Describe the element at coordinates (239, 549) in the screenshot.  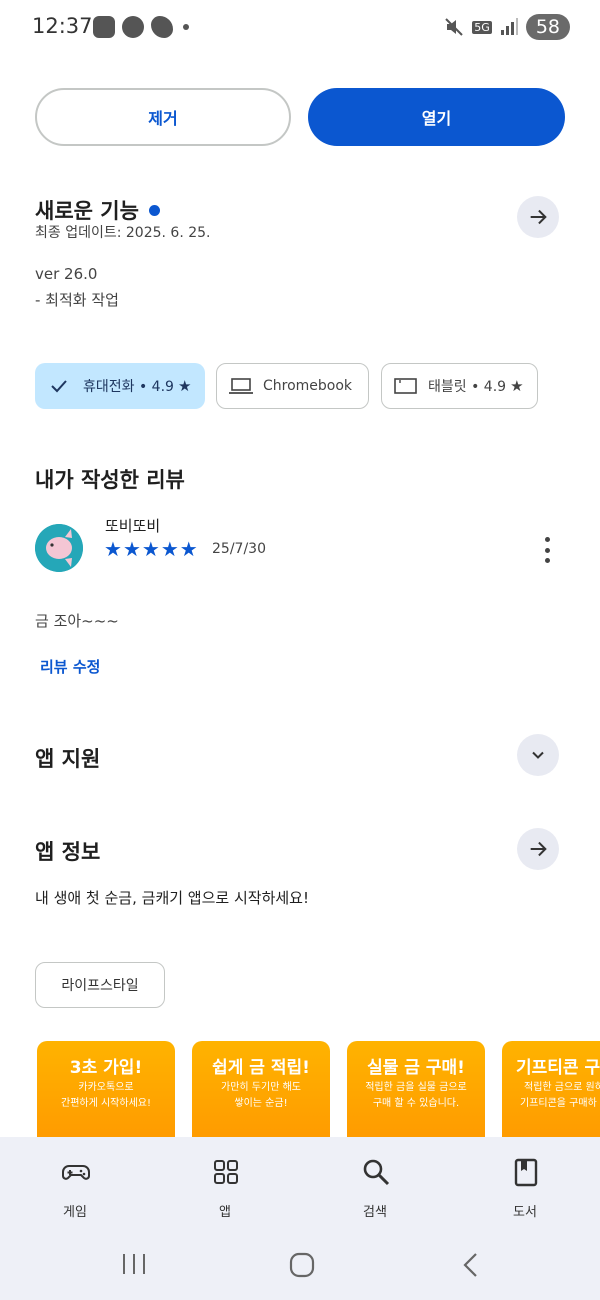
I see `review-date: 25/7/30` at that location.